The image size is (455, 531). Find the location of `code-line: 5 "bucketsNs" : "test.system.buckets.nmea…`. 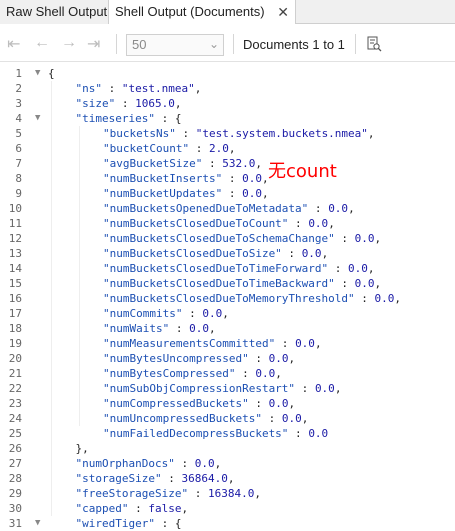

code-line: 5 "bucketsNs" : "test.system.buckets.nmea… is located at coordinates (227, 133).